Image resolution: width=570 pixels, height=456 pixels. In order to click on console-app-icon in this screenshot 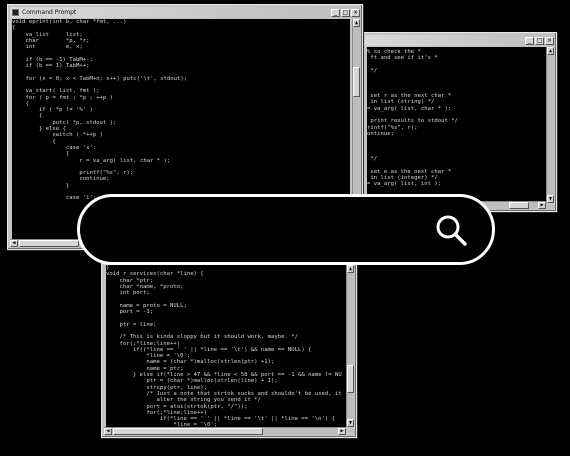, I will do `click(15, 12)`.